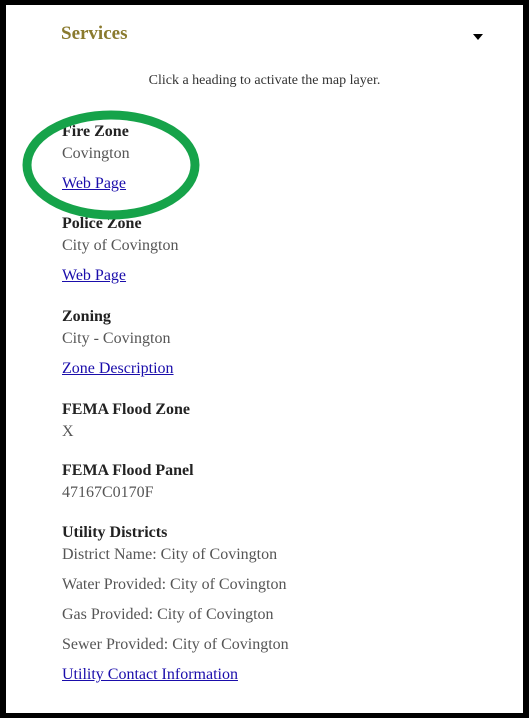  What do you see at coordinates (174, 584) in the screenshot?
I see `utility-water-provider: Water Provided: City of Covington` at bounding box center [174, 584].